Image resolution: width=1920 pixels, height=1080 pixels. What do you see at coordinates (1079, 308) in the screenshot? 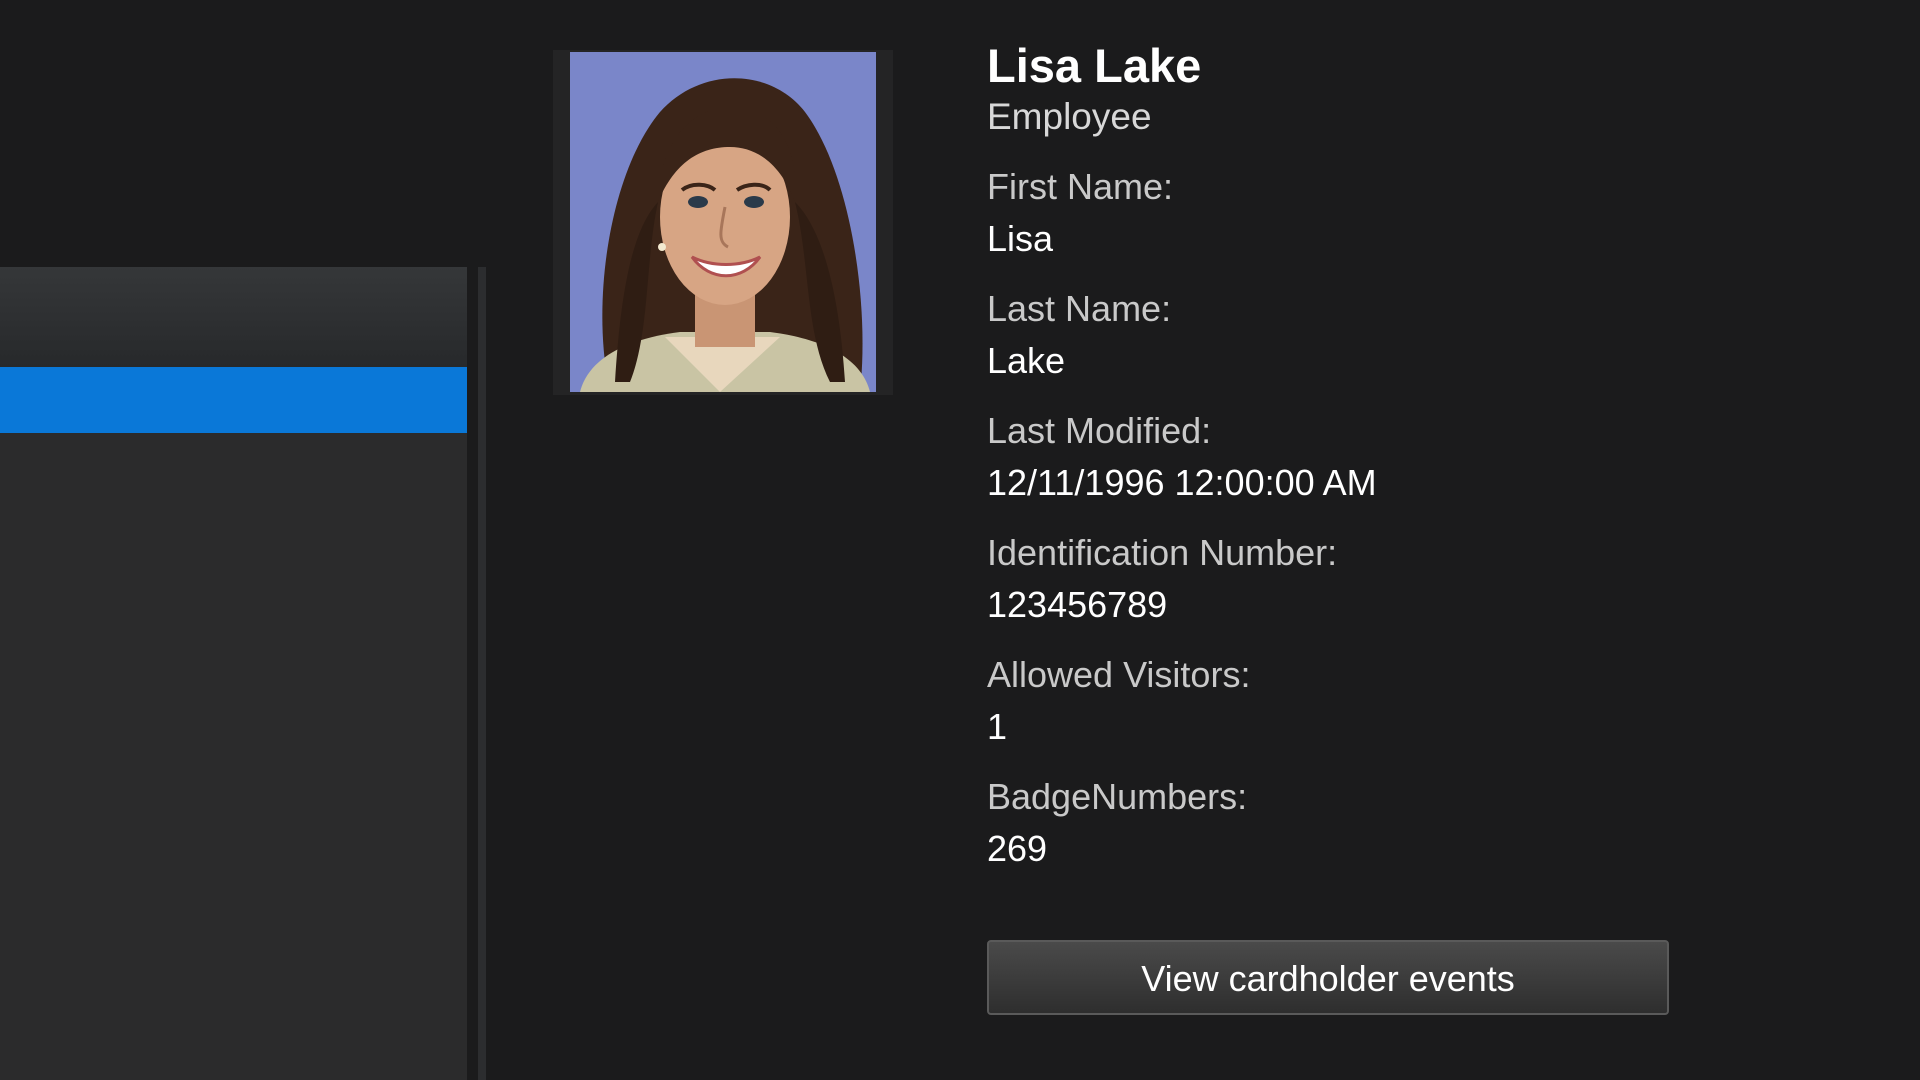
I see `field-label: Last Name:` at bounding box center [1079, 308].